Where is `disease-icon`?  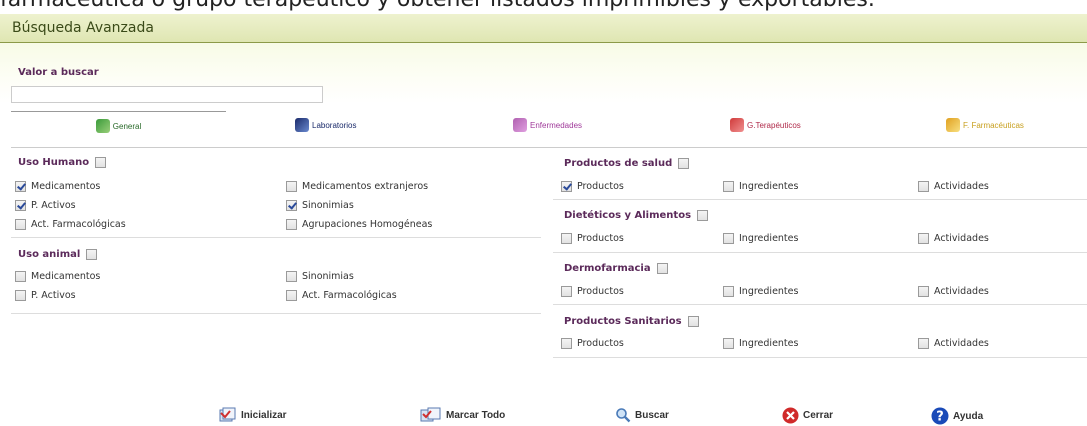 disease-icon is located at coordinates (520, 125).